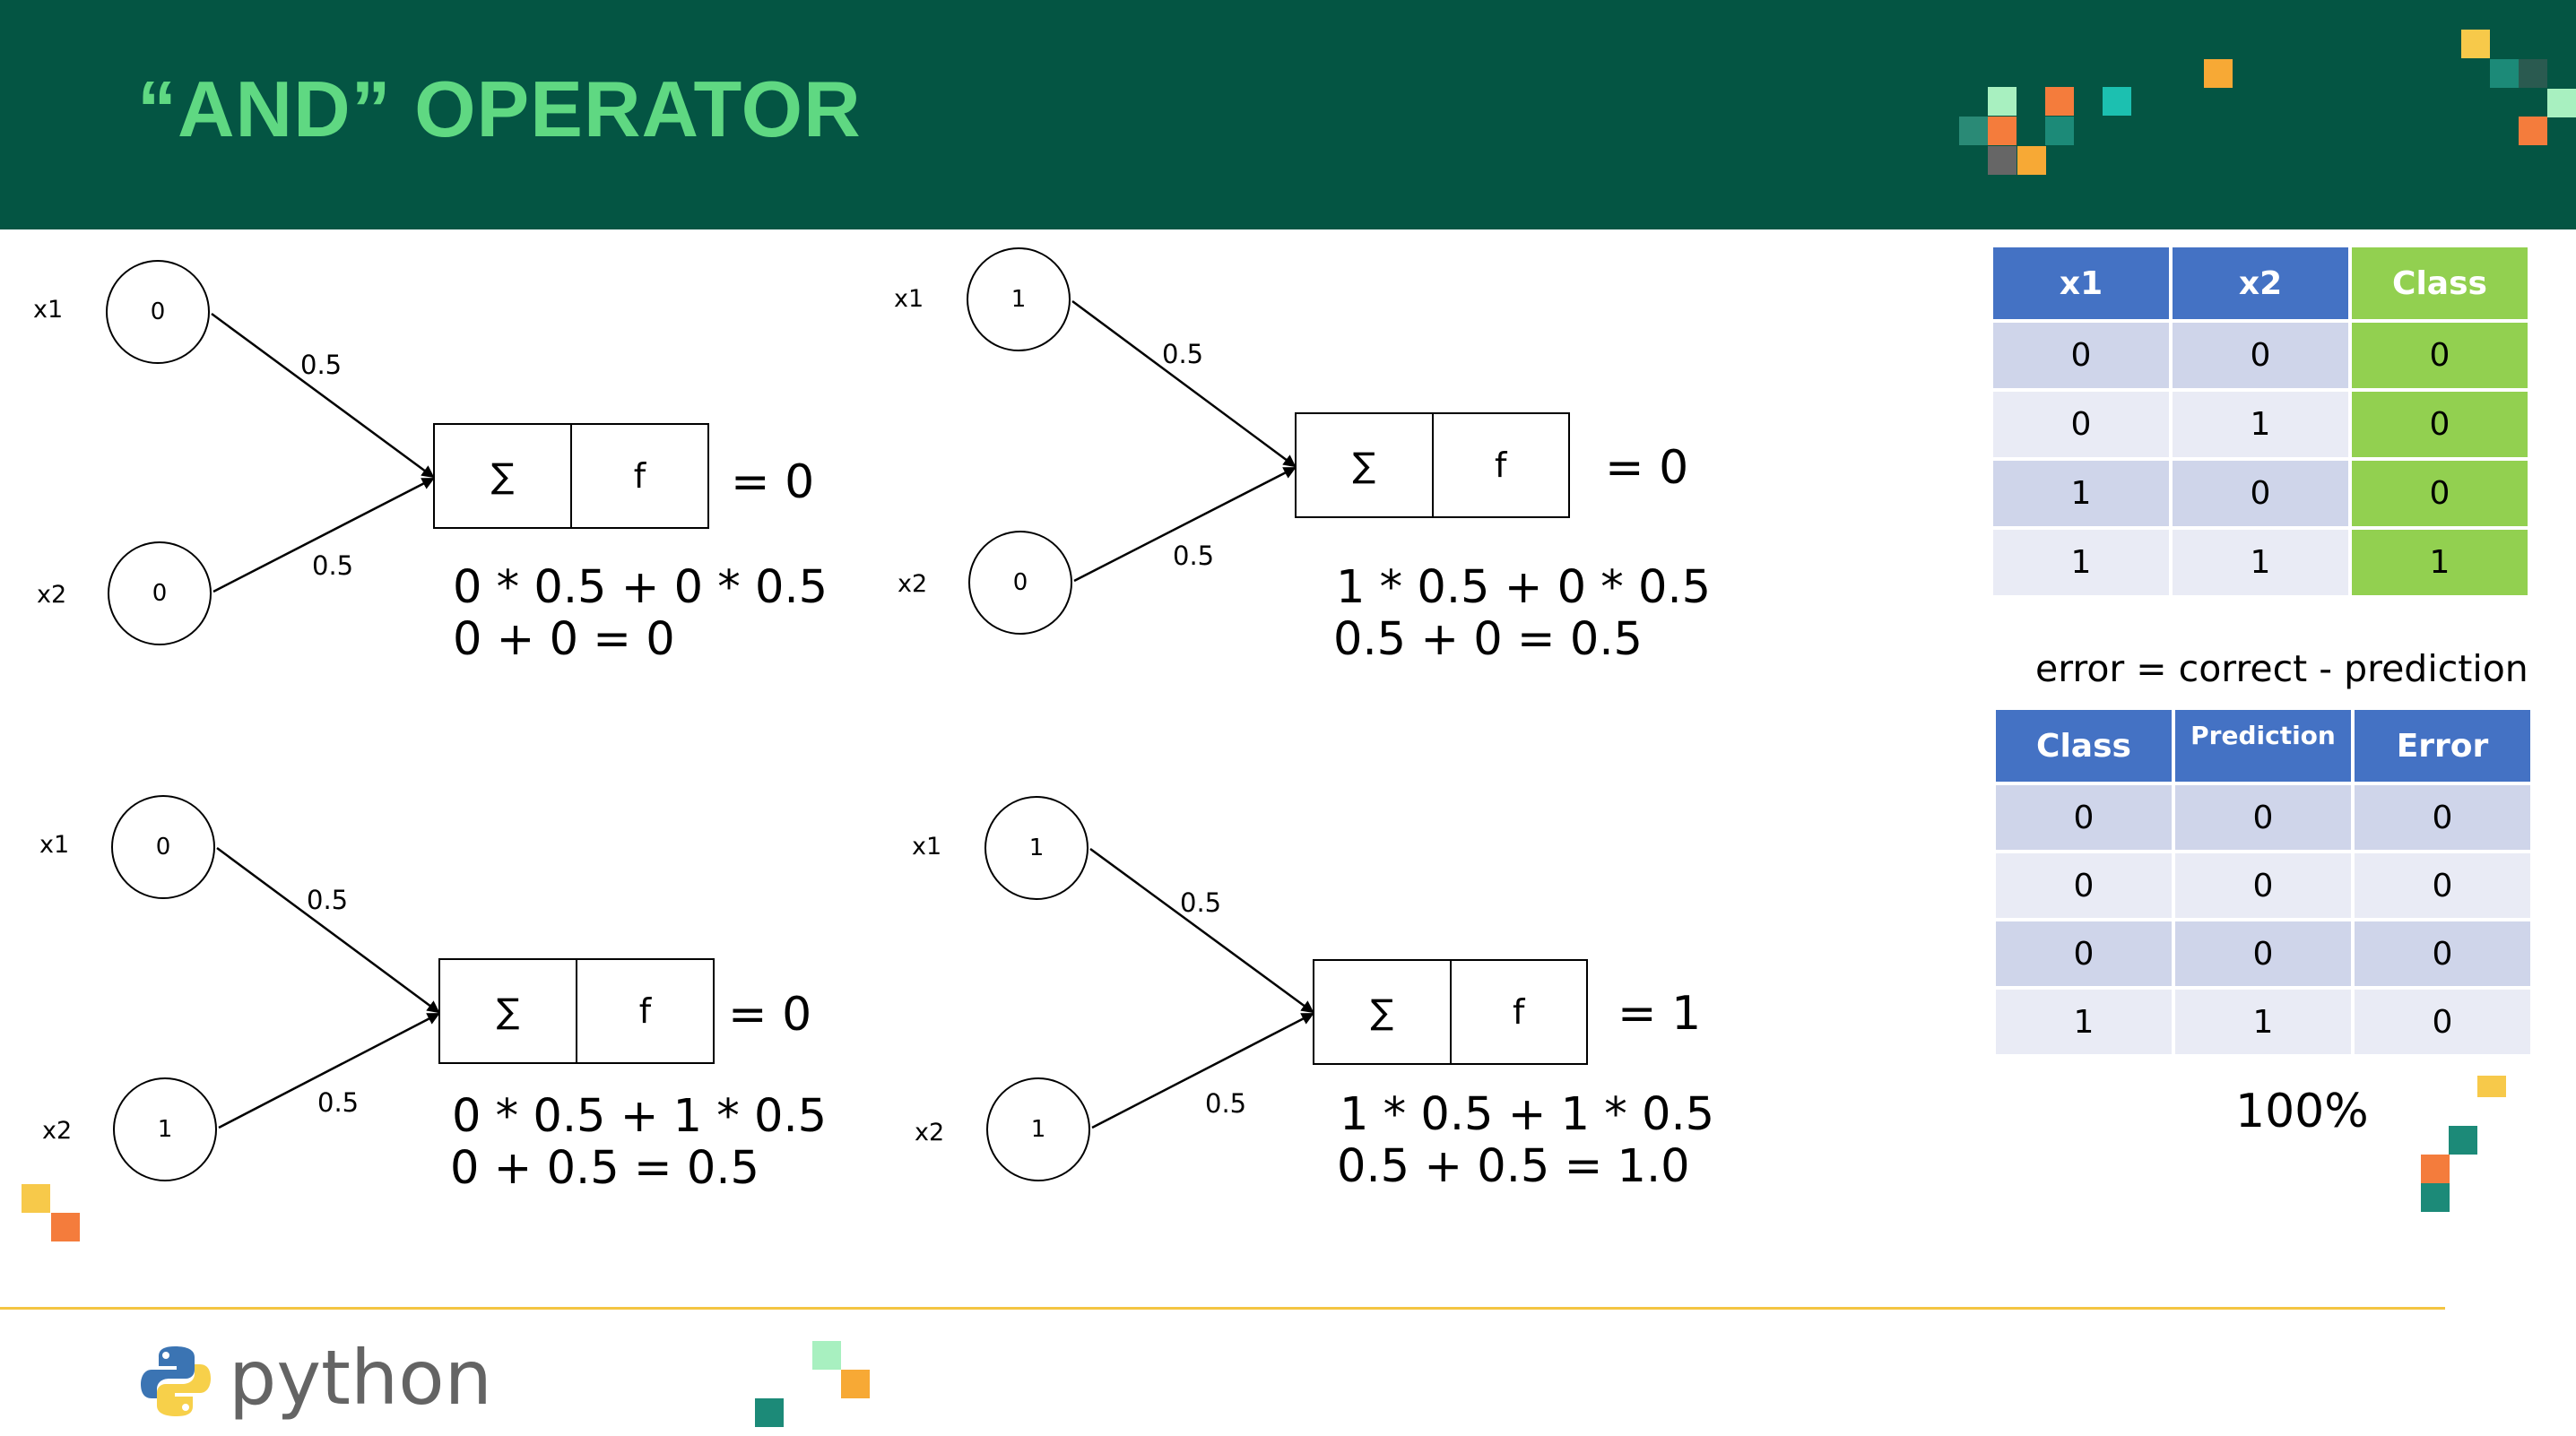 The height and width of the screenshot is (1436, 2576). I want to click on error-formula: error = correct - prediction, so click(2281, 668).